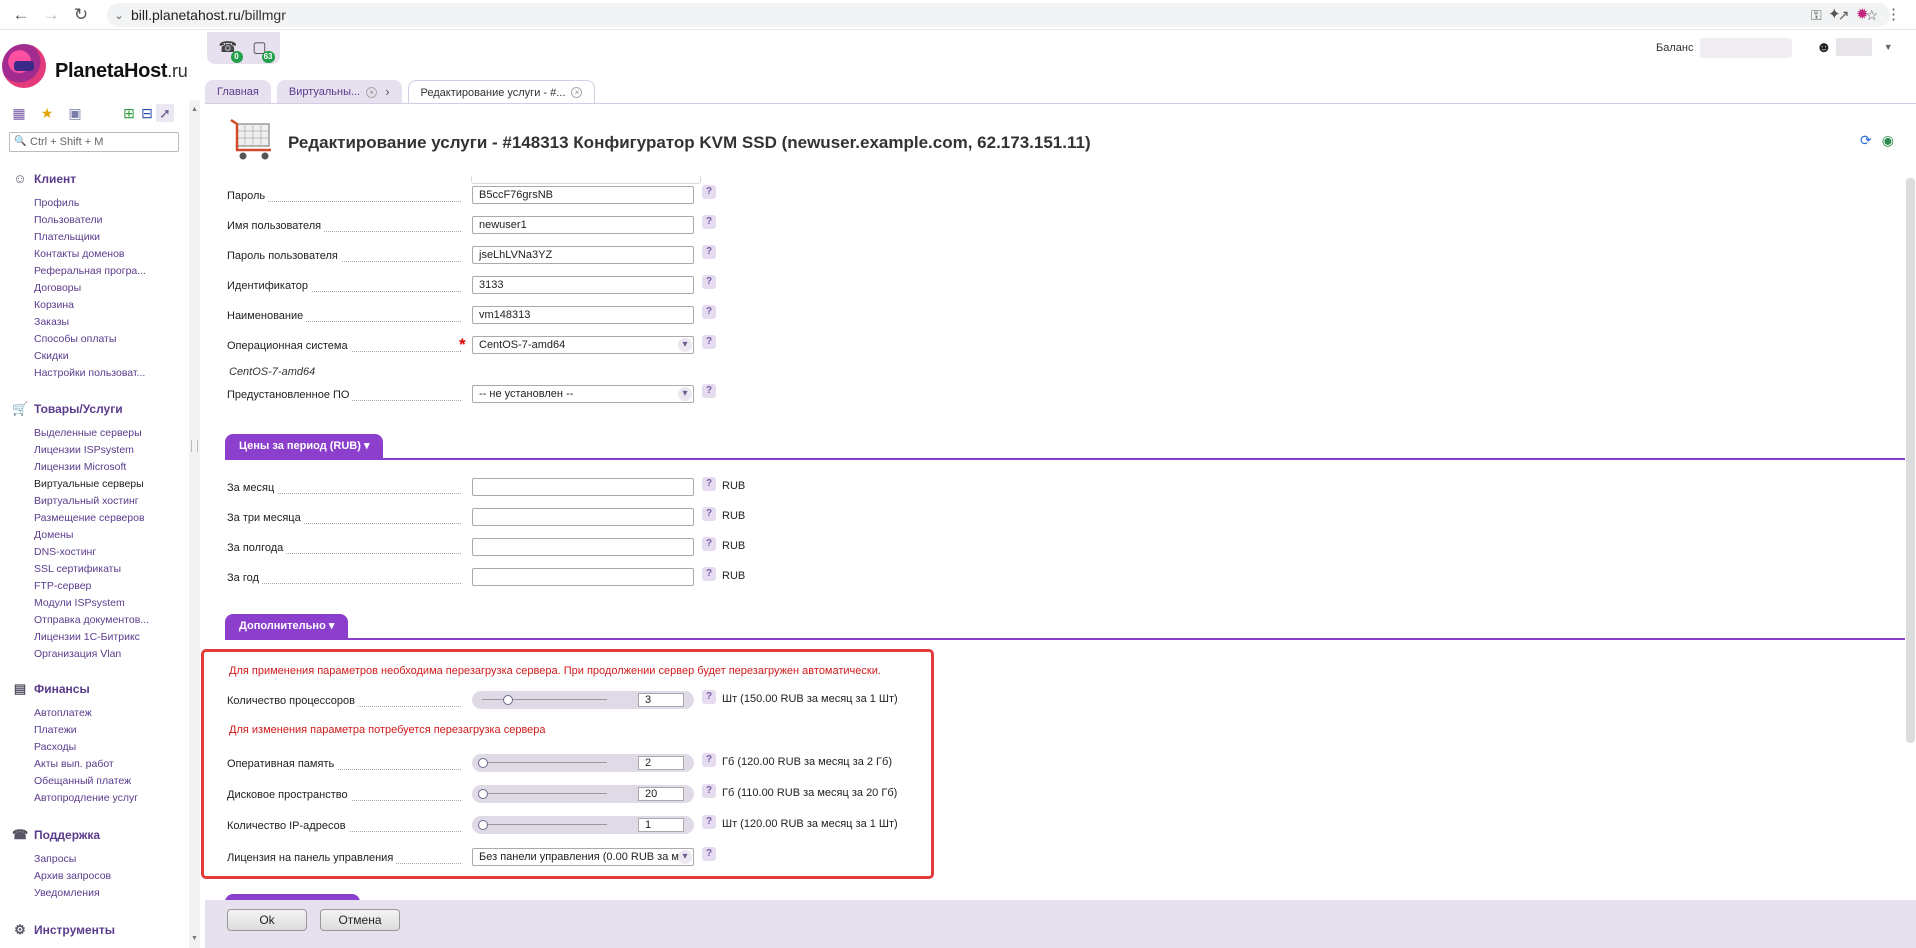 This screenshot has height=948, width=1916. What do you see at coordinates (100, 67) in the screenshot?
I see `brand-logo: PlanetaHost.ru` at bounding box center [100, 67].